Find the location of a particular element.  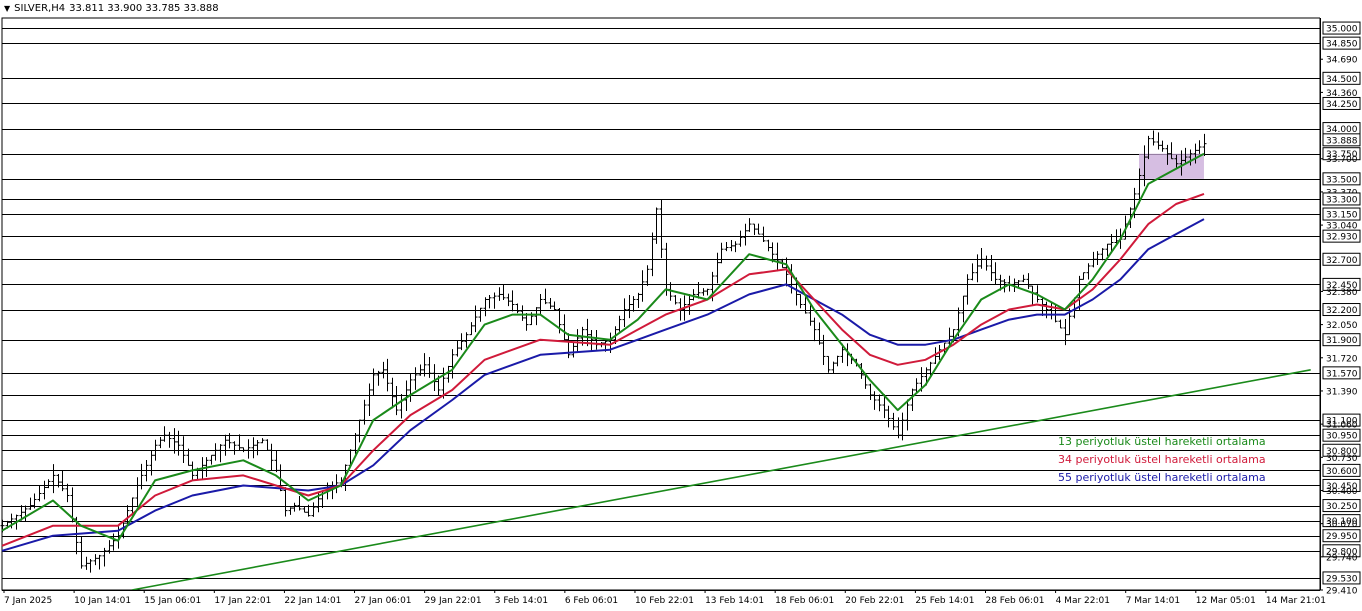

time-tick-label: 18 Feb 06:01 is located at coordinates (804, 601).